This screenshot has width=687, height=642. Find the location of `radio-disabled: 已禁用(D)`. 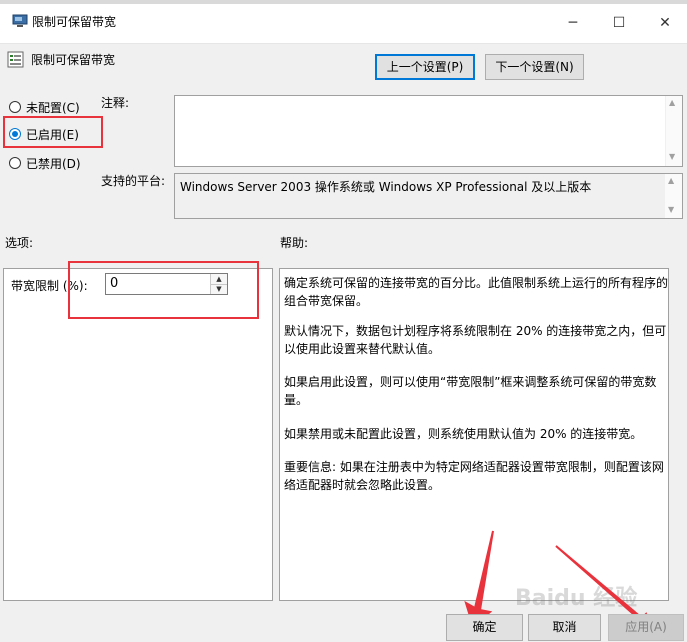

radio-disabled: 已禁用(D) is located at coordinates (56, 163).